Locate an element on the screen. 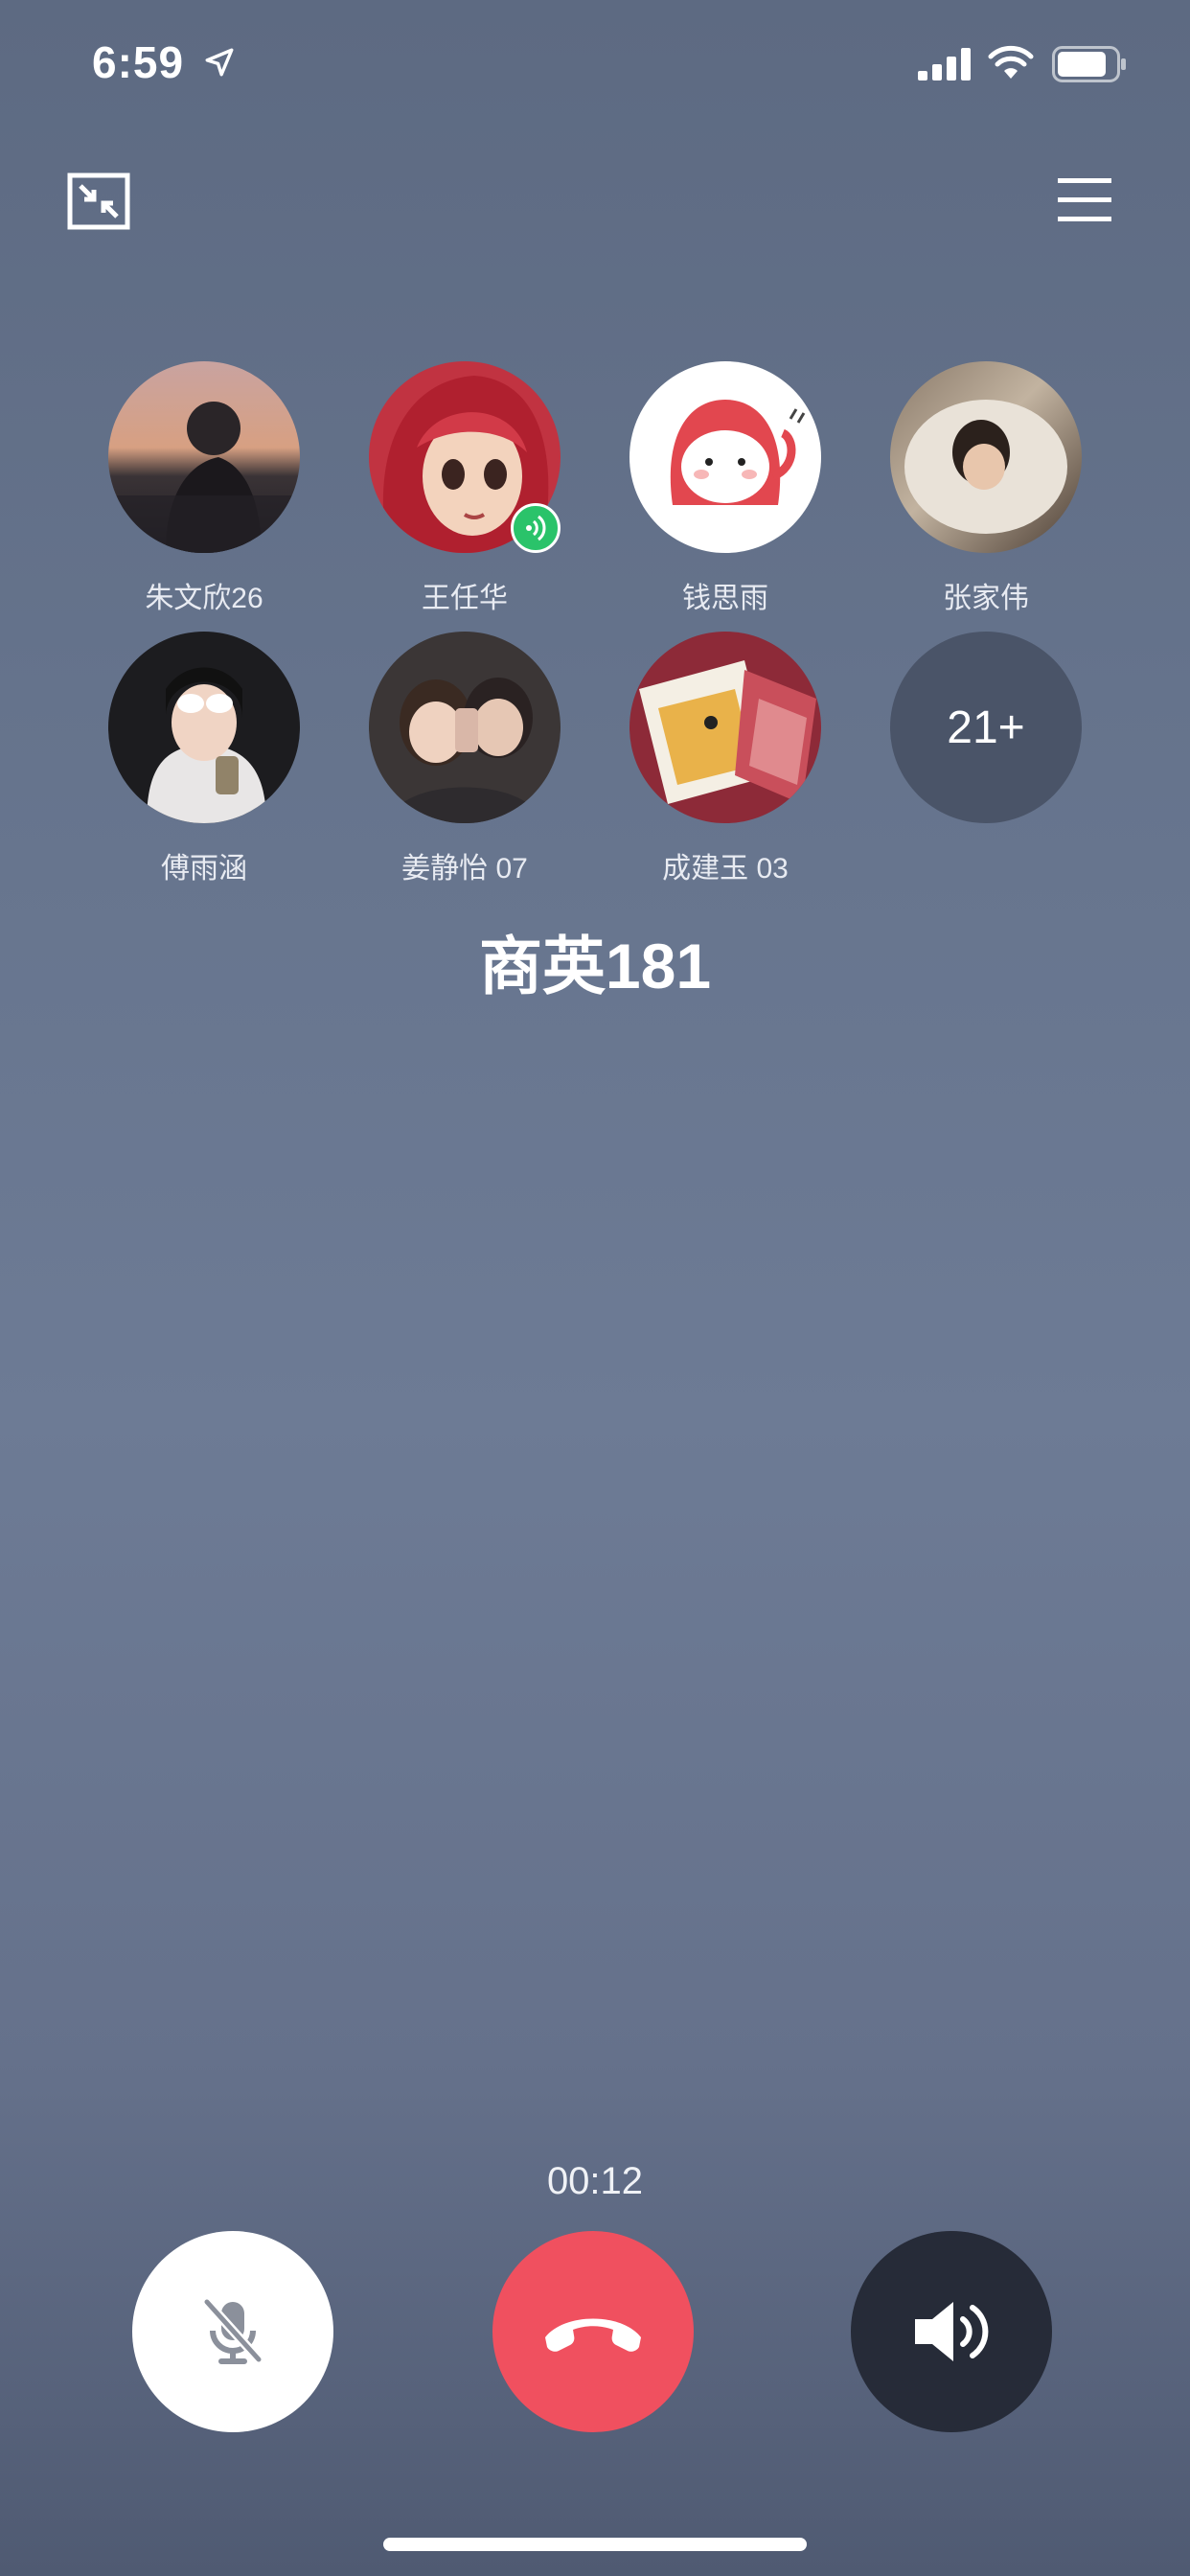 This screenshot has width=1190, height=2576. more-participants-count: 21+ is located at coordinates (986, 727).